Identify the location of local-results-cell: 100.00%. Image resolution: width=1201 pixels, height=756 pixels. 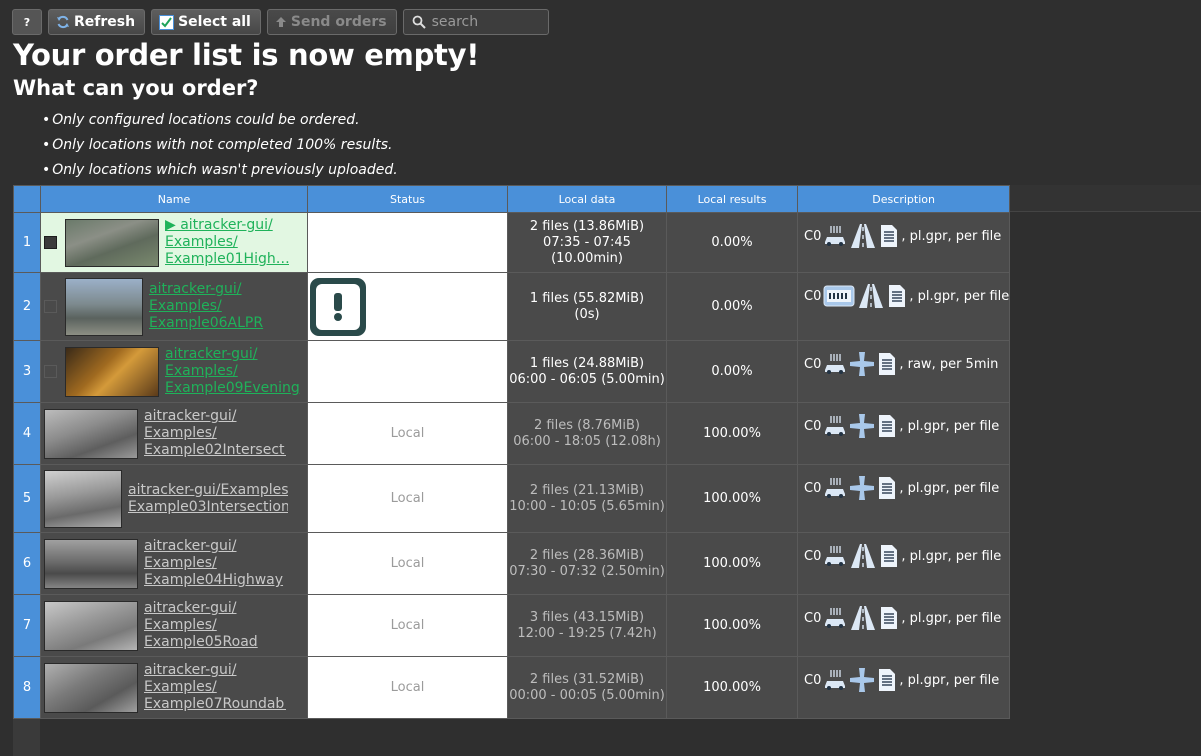
(732, 433).